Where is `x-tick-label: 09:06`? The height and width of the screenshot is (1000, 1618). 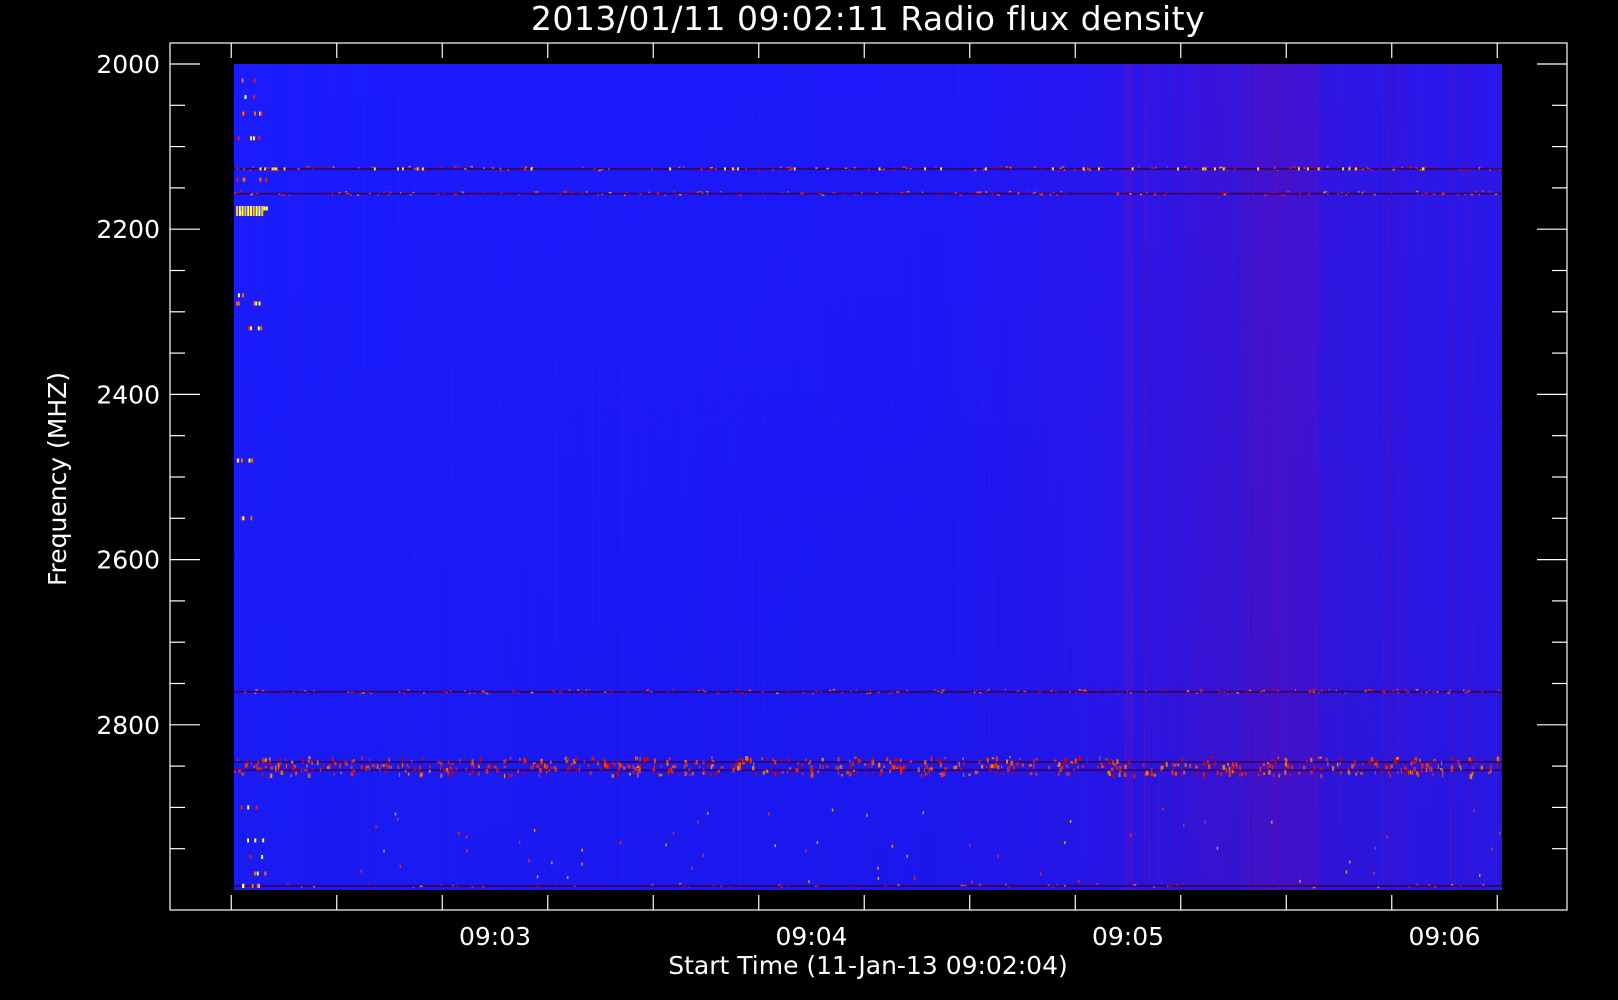 x-tick-label: 09:06 is located at coordinates (1444, 936).